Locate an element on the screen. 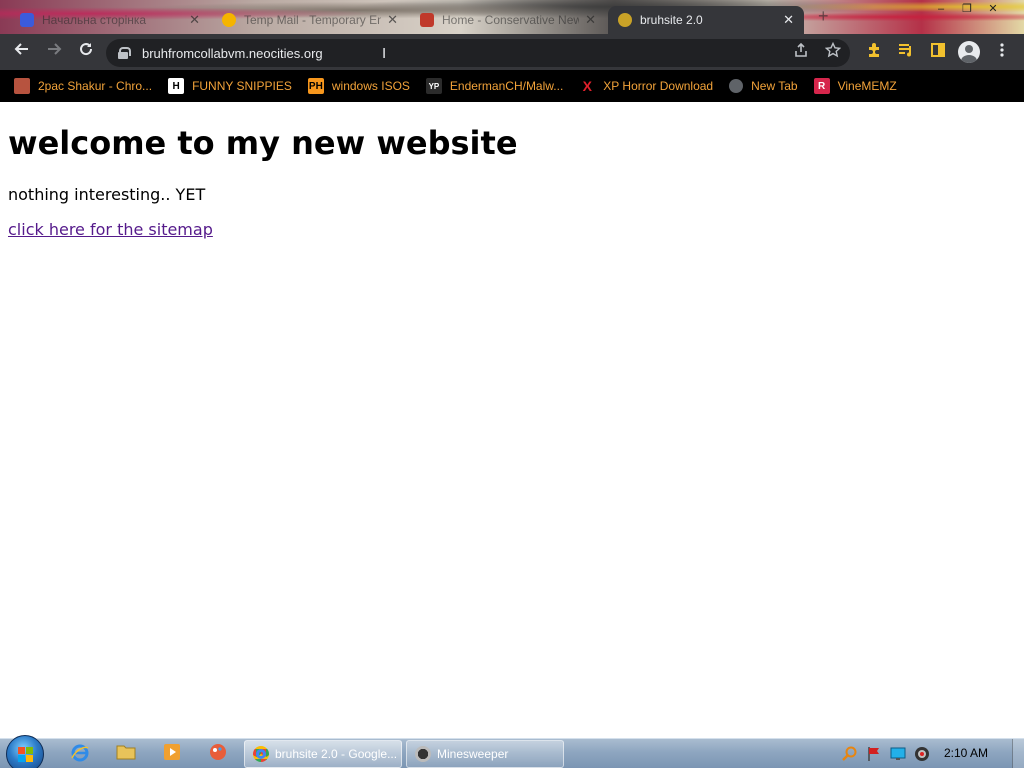 The image size is (1024, 768). side-panel-icon is located at coordinates (938, 52).